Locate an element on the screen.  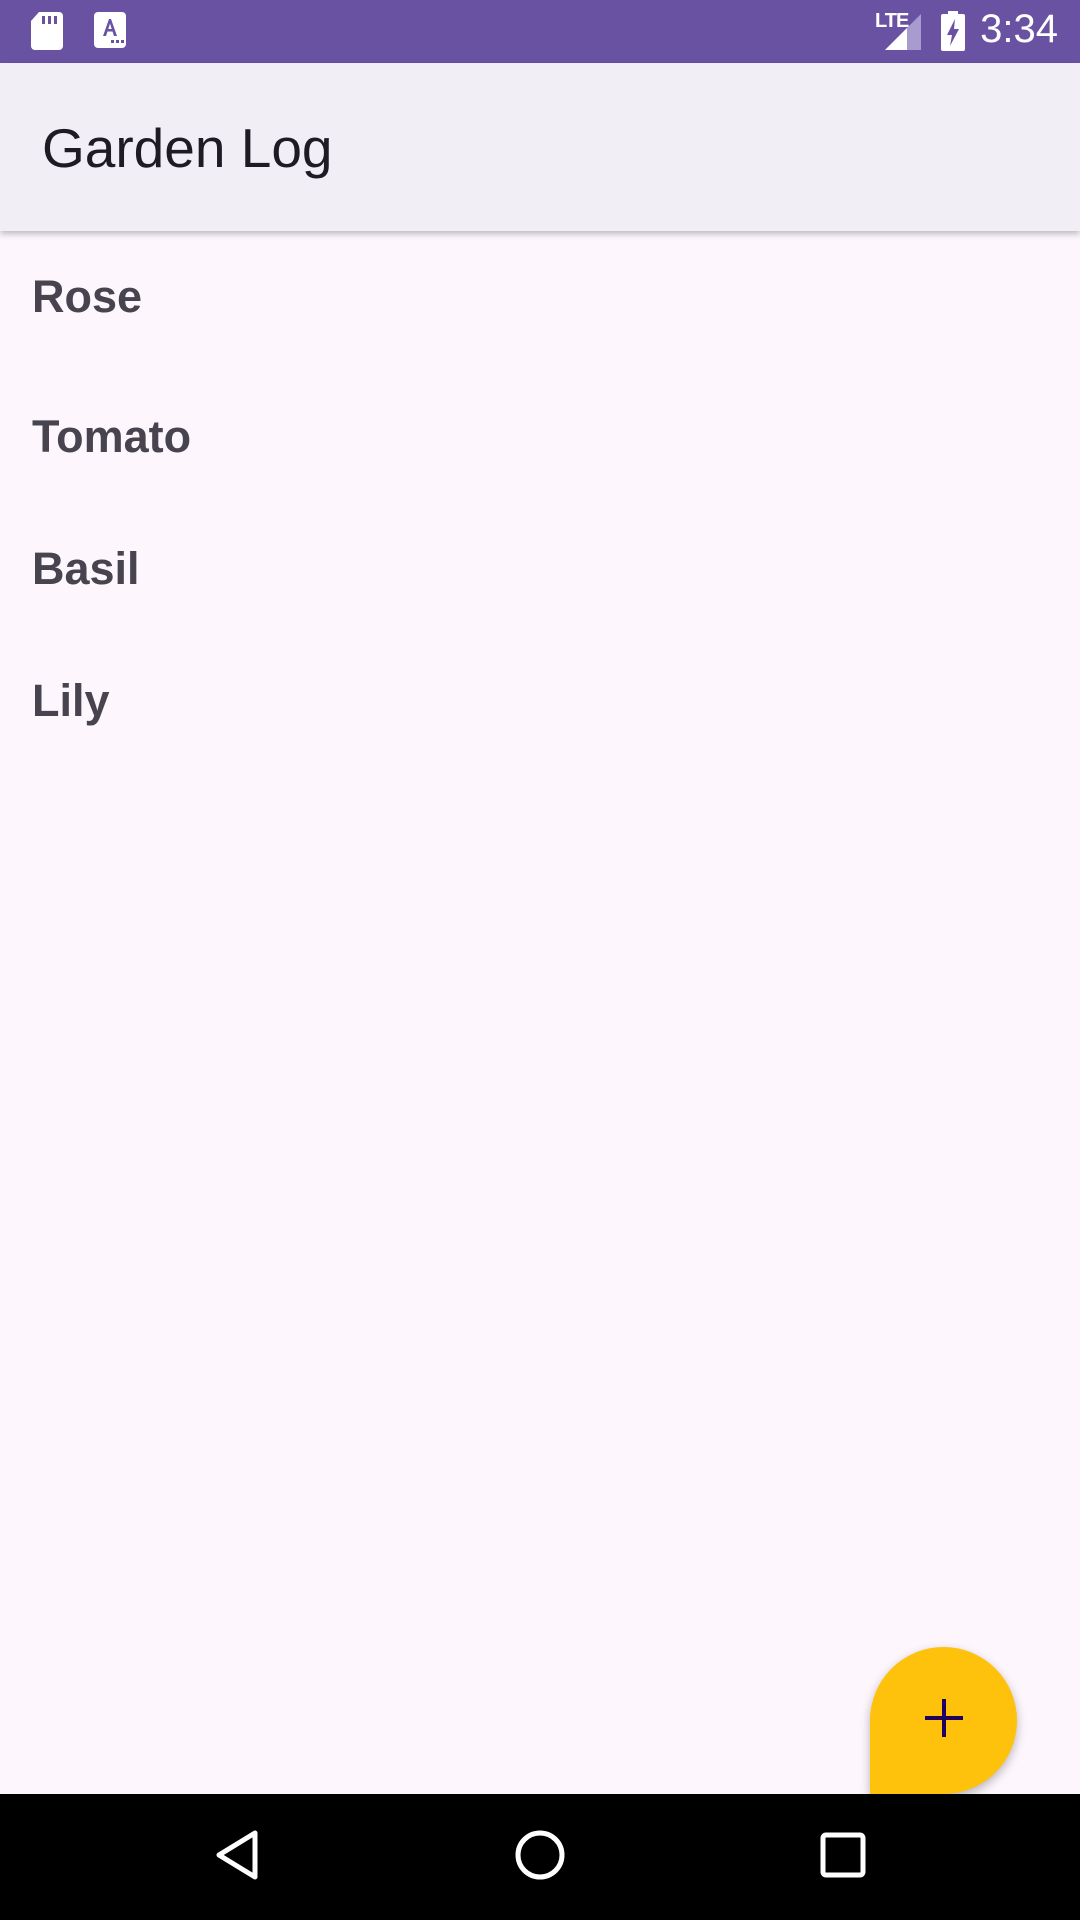
clock: 3:34 is located at coordinates (1019, 29).